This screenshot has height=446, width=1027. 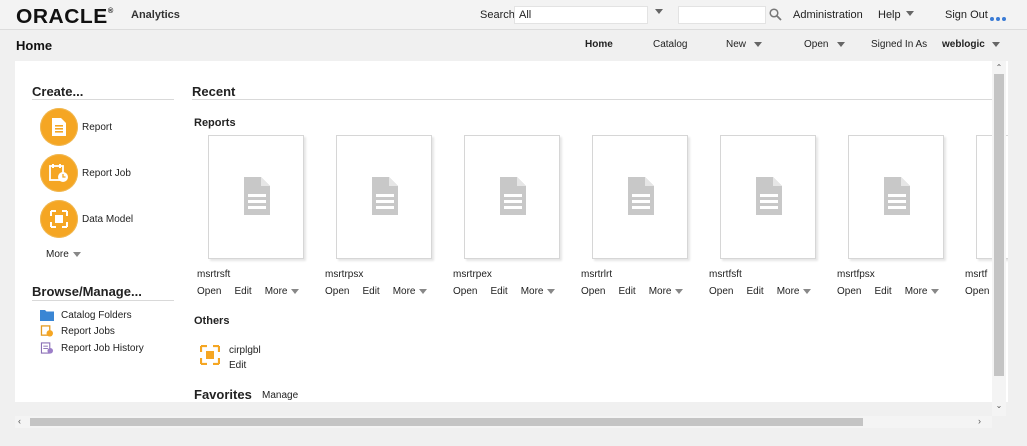 What do you see at coordinates (581, 15) in the screenshot?
I see `search-scope-select: All` at bounding box center [581, 15].